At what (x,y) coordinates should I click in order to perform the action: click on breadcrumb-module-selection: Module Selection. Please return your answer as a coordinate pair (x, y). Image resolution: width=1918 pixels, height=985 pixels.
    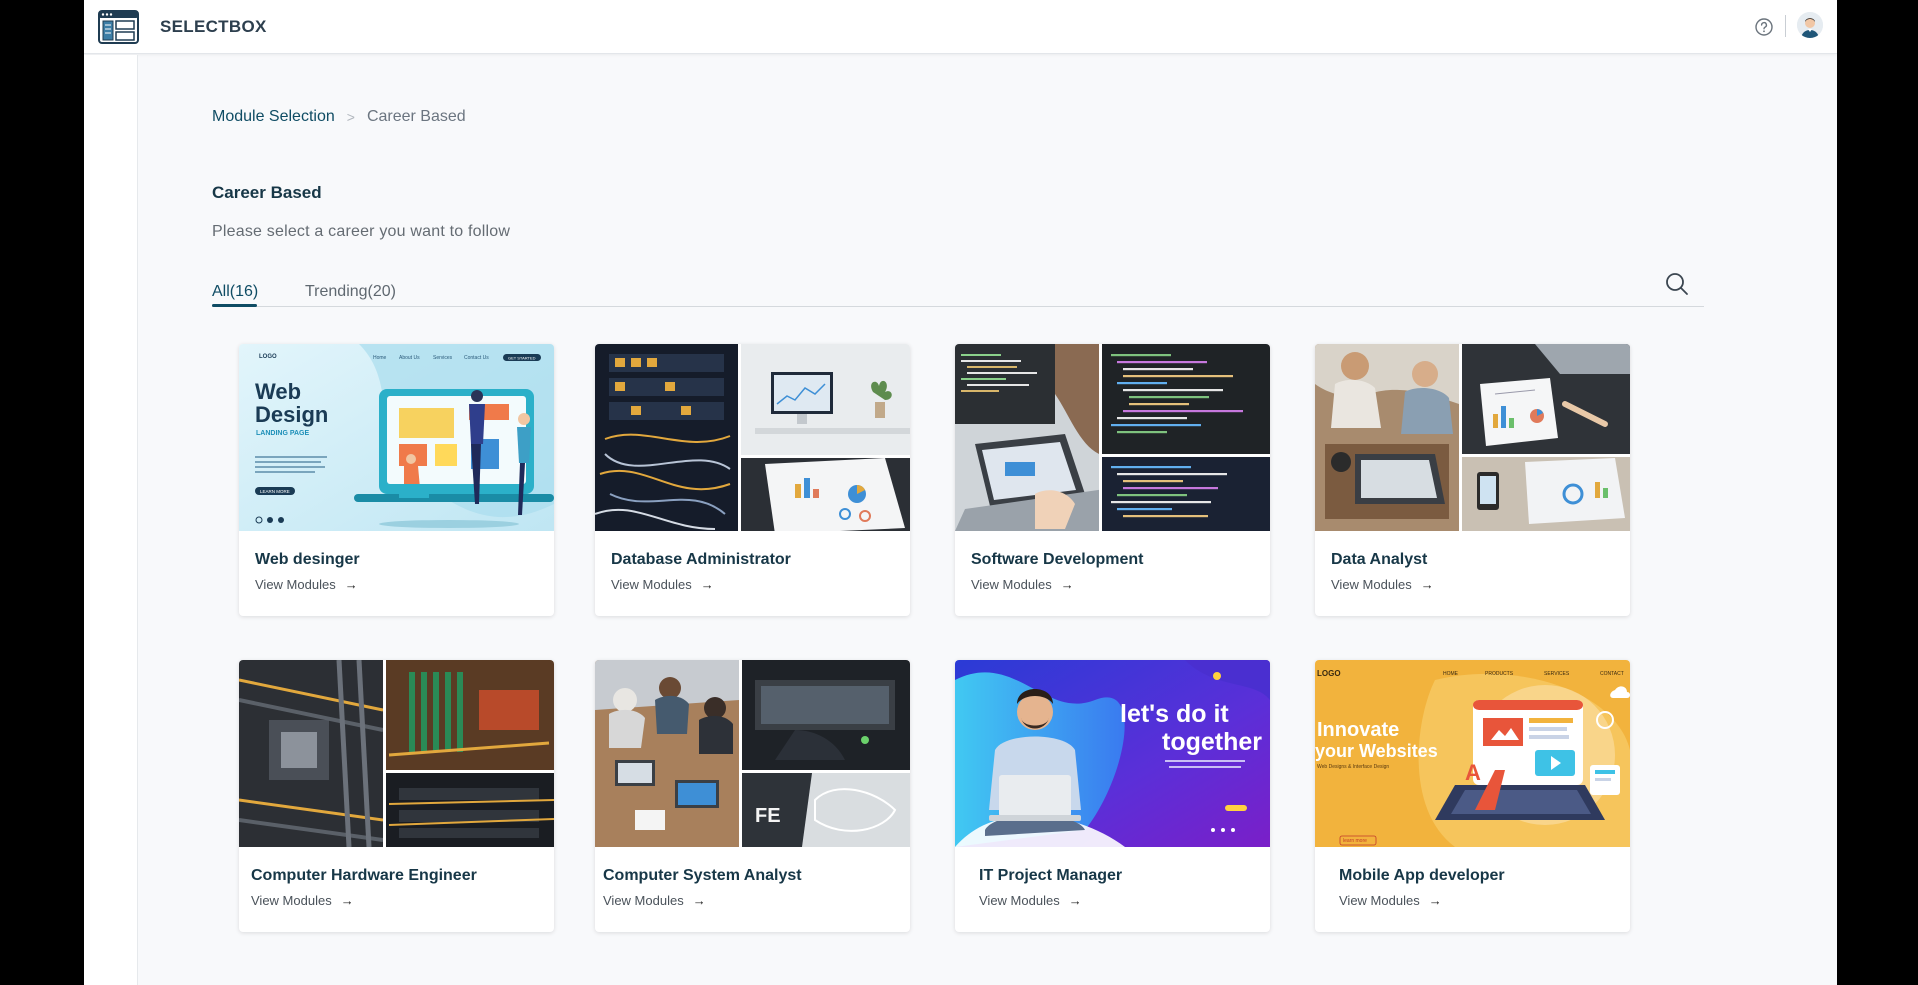
    Looking at the image, I should click on (273, 117).